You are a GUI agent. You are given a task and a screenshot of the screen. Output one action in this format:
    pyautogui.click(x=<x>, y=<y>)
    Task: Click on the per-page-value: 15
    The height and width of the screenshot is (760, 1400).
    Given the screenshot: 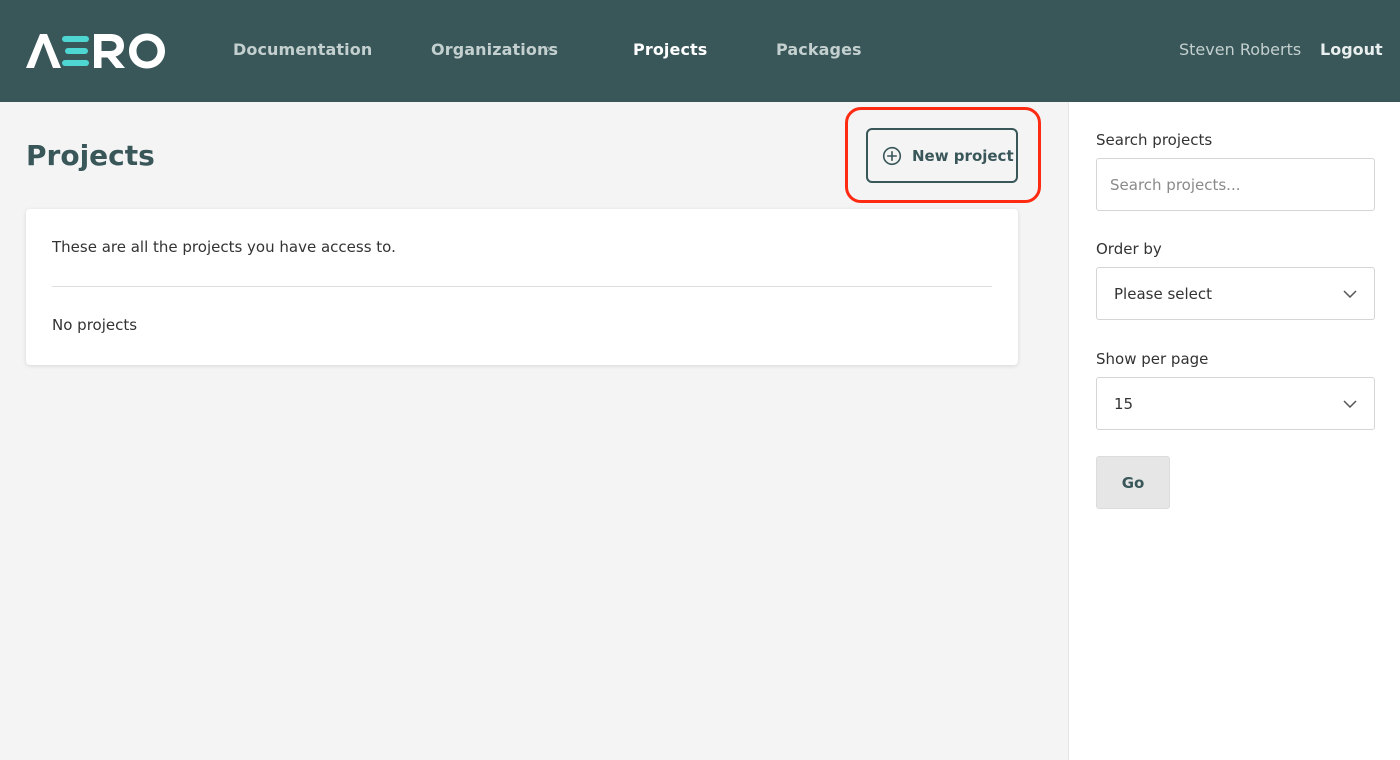 What is the action you would take?
    pyautogui.click(x=1124, y=403)
    